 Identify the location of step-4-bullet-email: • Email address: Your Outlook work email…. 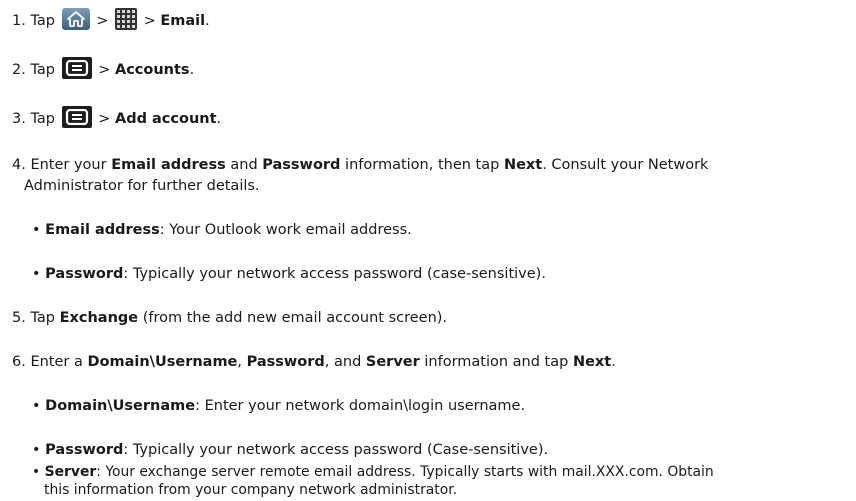
(222, 230).